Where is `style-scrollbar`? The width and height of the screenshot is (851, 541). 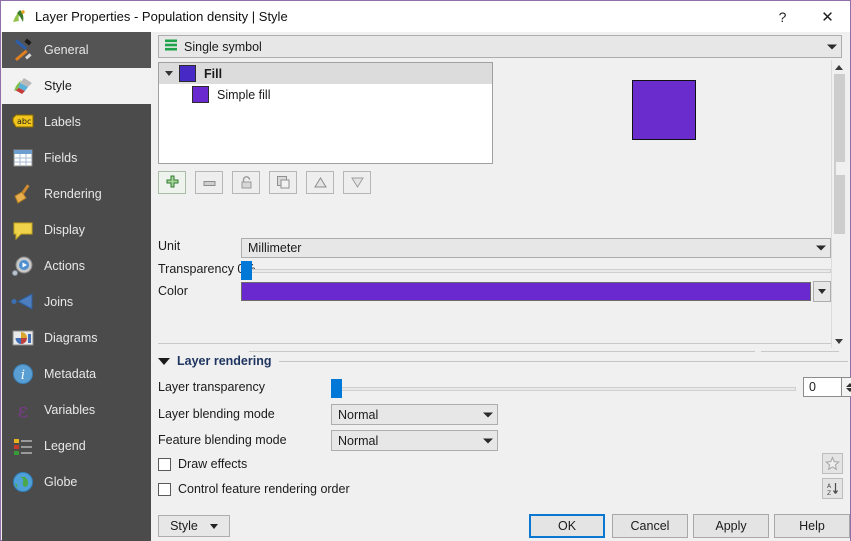 style-scrollbar is located at coordinates (838, 204).